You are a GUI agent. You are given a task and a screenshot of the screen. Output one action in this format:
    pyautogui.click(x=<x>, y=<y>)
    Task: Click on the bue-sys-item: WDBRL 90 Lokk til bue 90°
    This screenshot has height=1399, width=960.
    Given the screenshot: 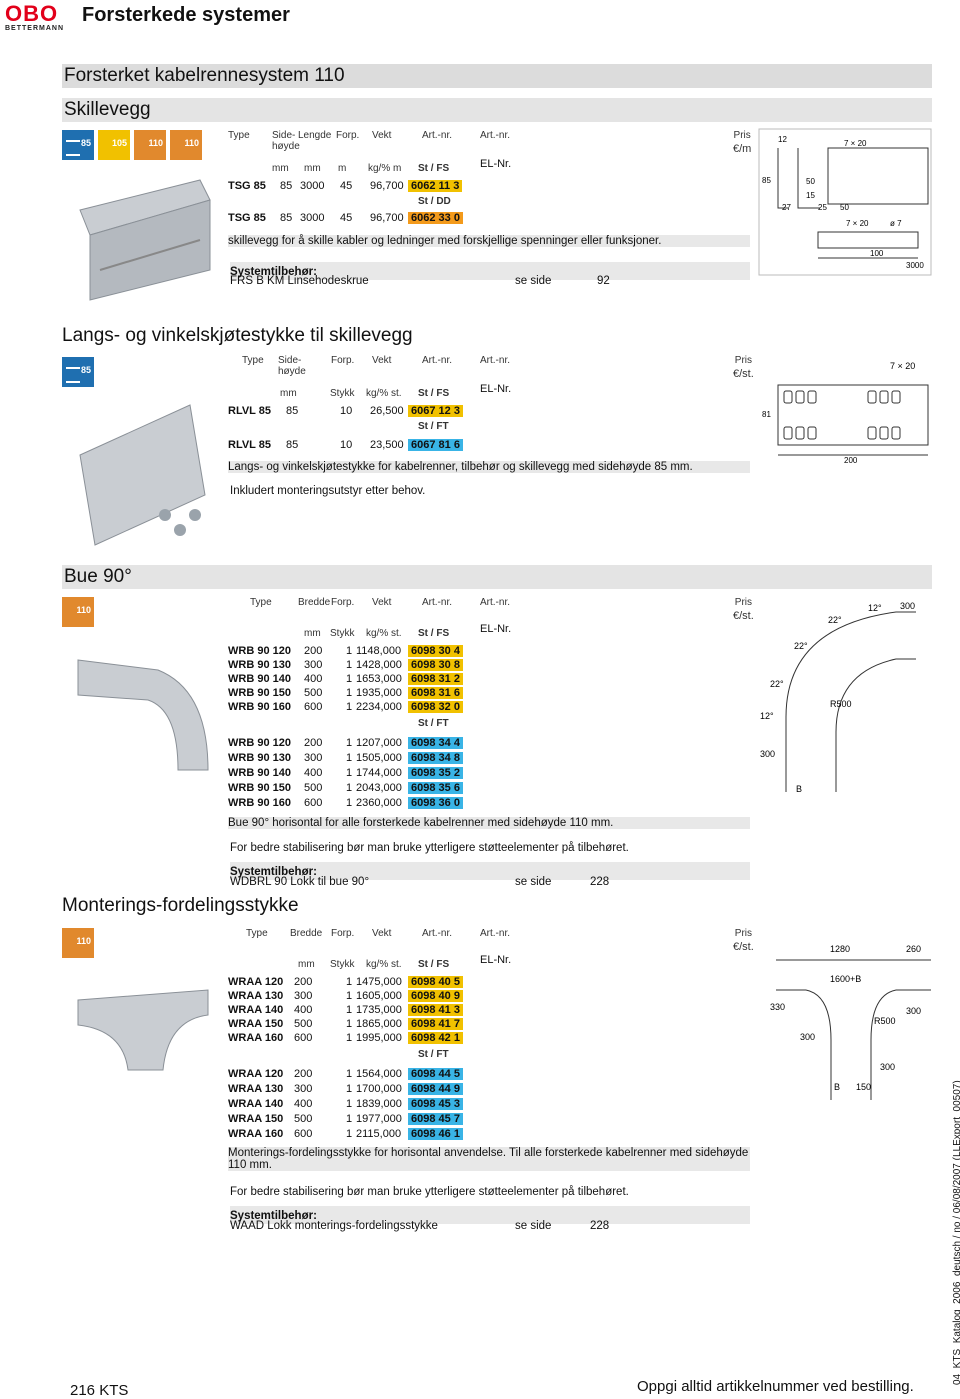 What is the action you would take?
    pyautogui.click(x=300, y=882)
    